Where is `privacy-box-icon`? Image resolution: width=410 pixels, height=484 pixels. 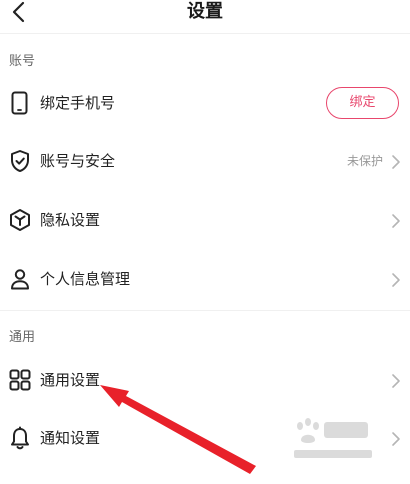 privacy-box-icon is located at coordinates (20, 220).